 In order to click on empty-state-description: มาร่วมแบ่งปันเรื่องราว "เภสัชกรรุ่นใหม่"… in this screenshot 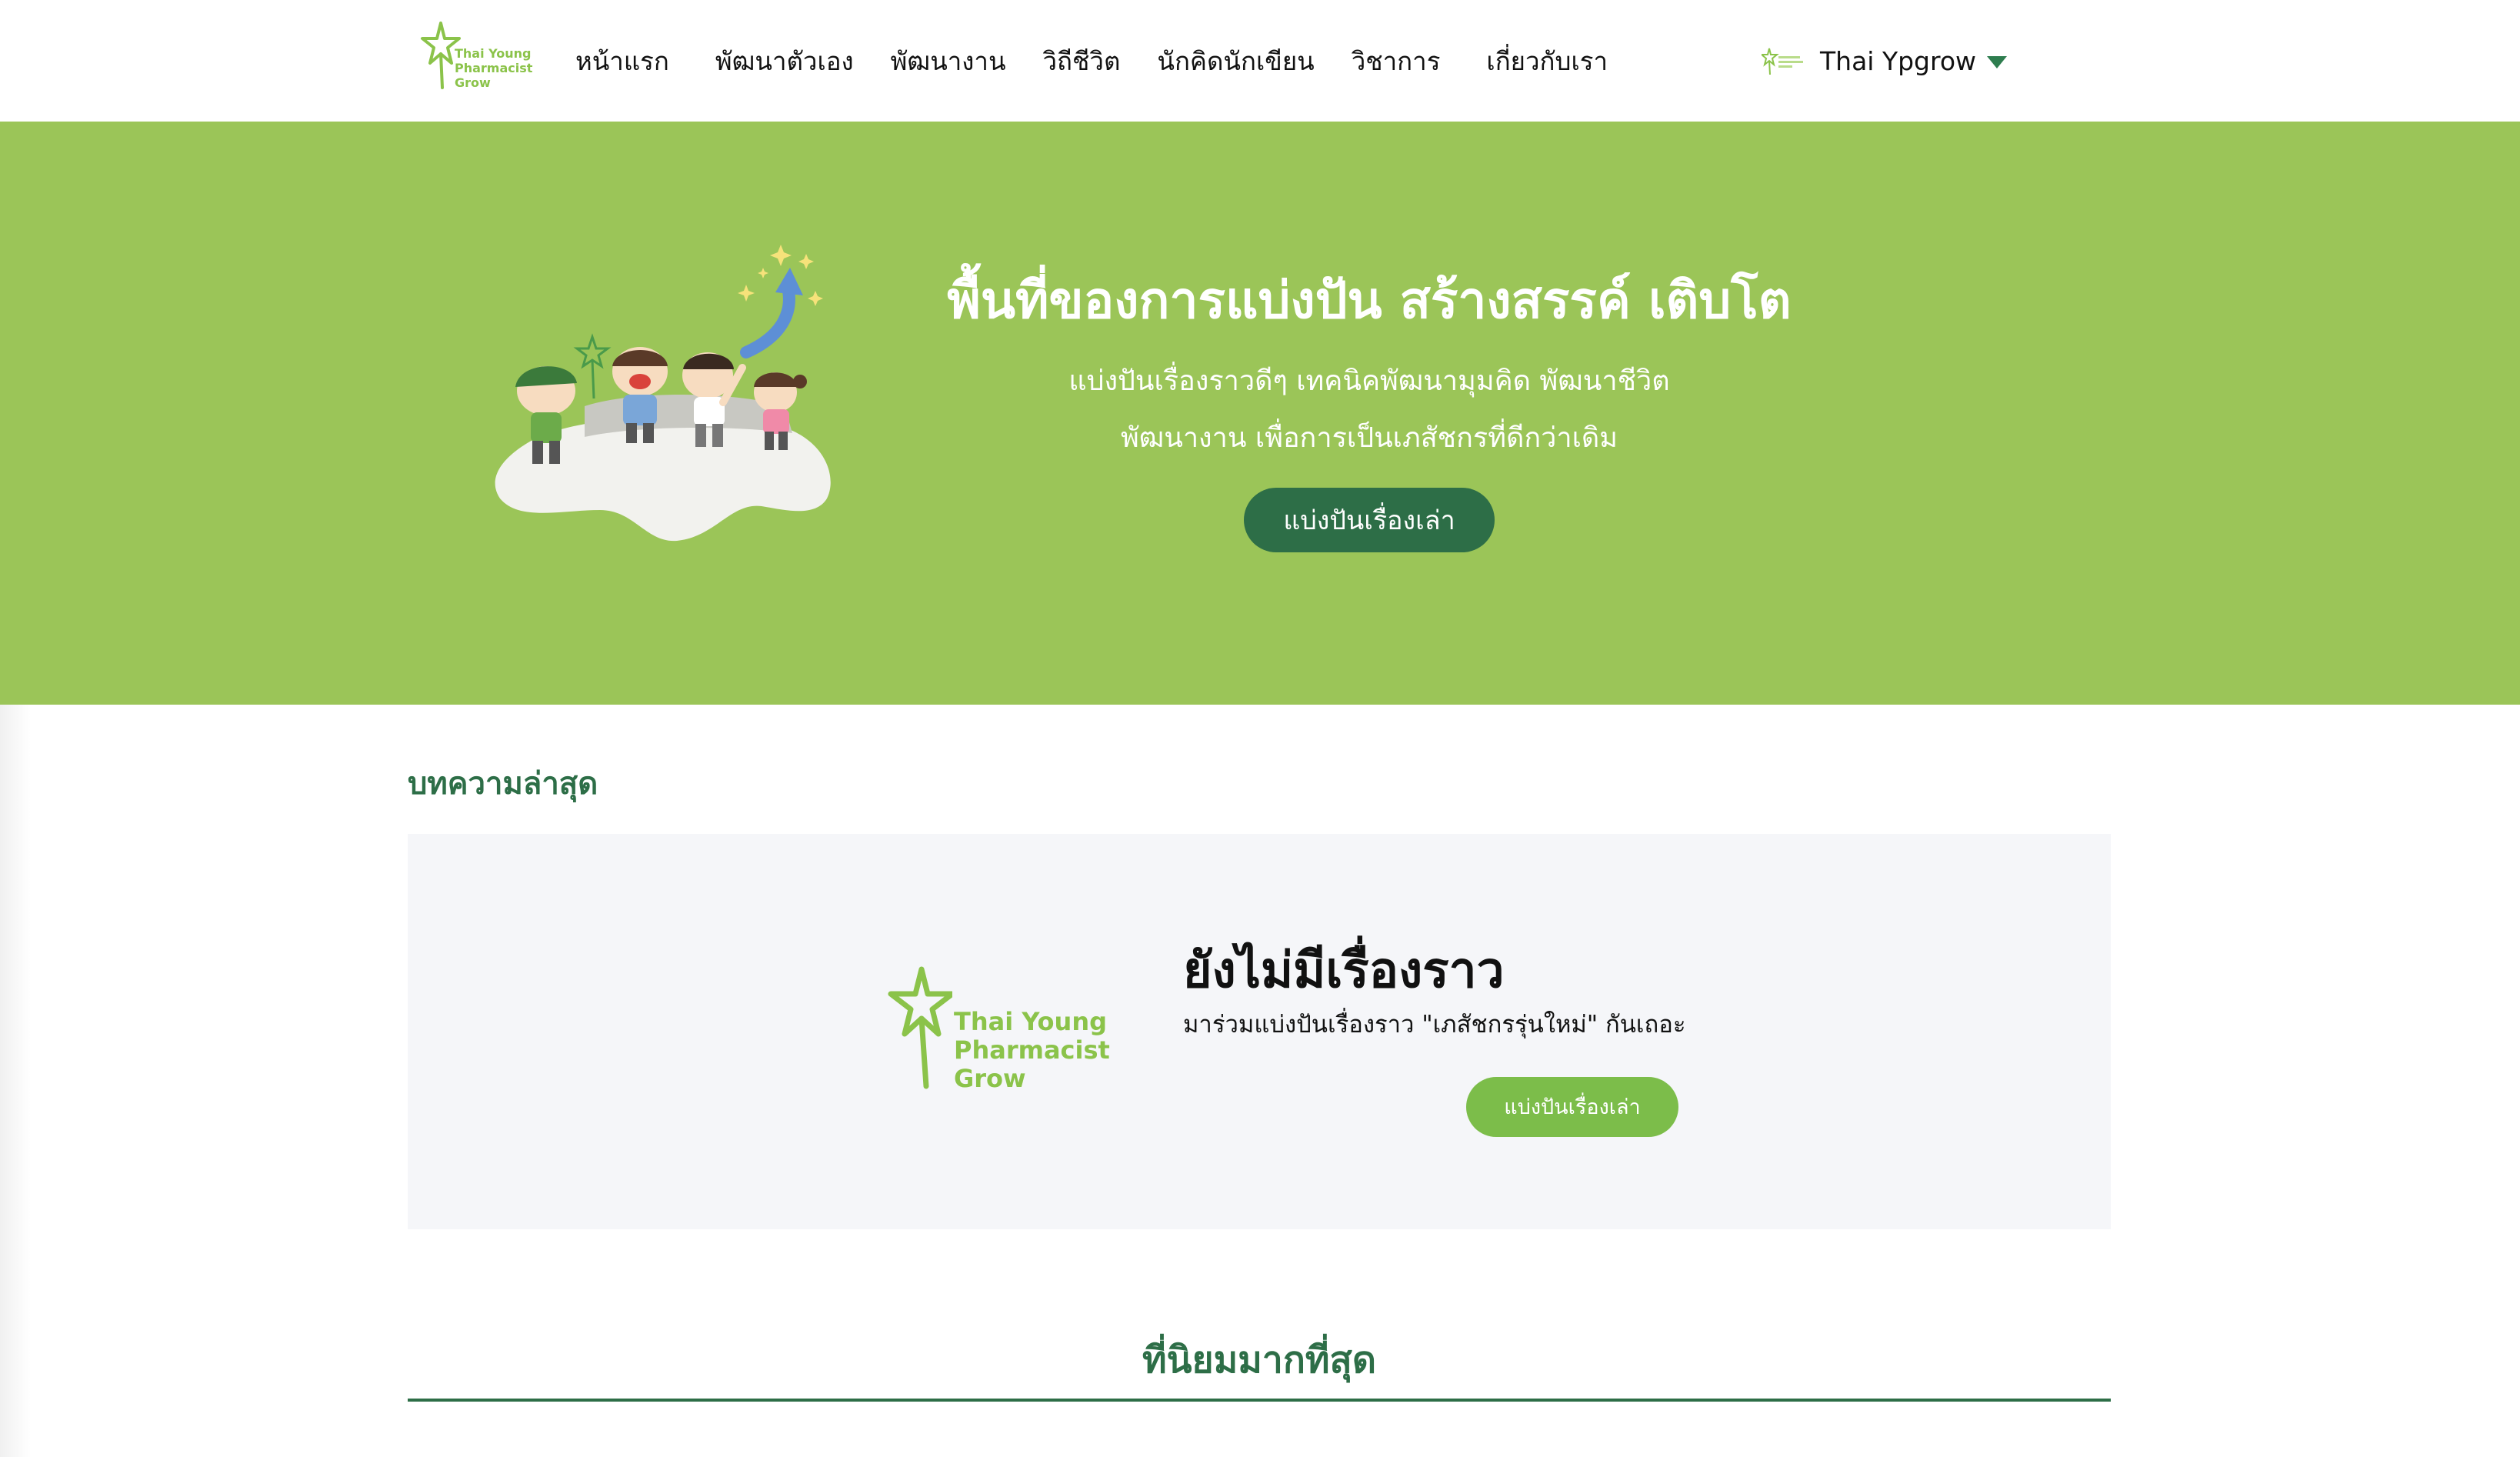, I will do `click(1435, 1025)`.